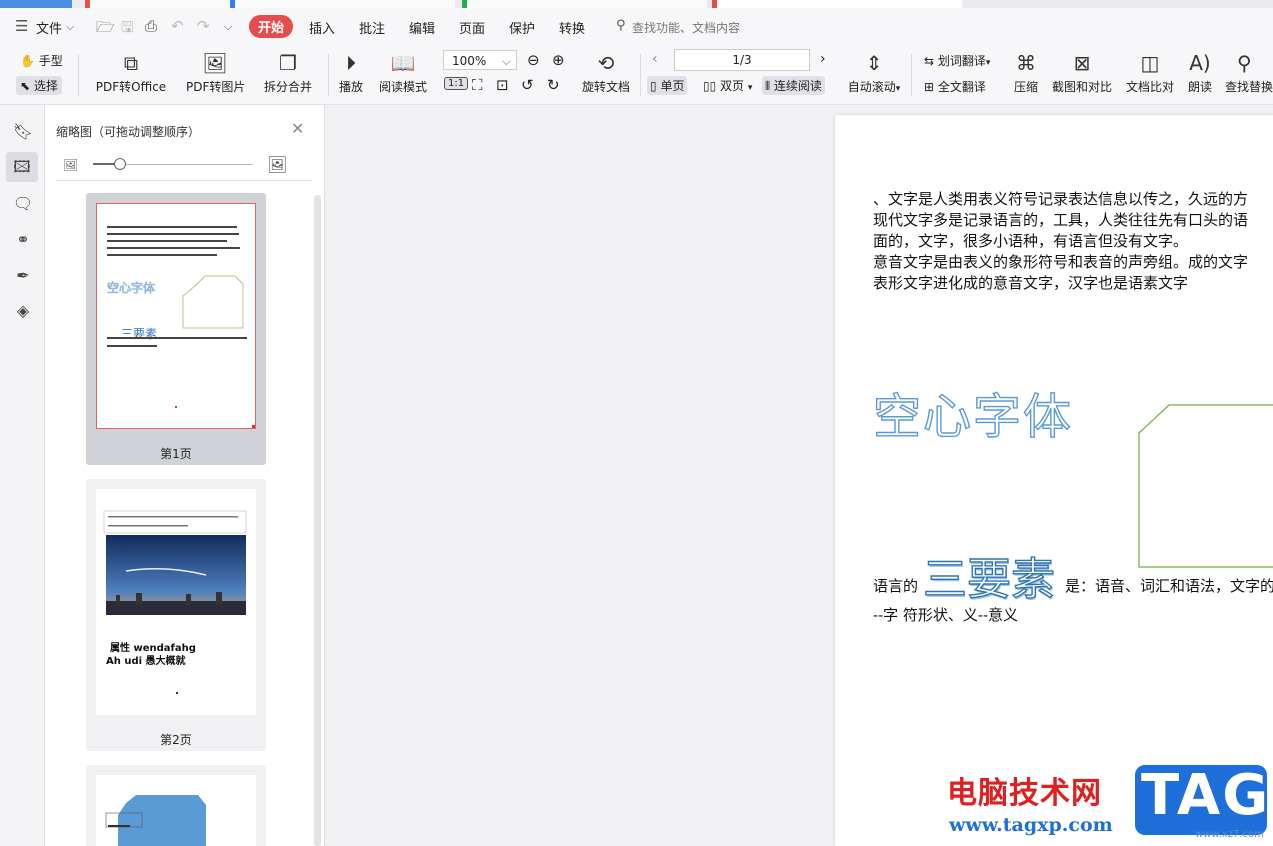 The height and width of the screenshot is (846, 1273). What do you see at coordinates (456, 83) in the screenshot?
I see `actual-size-button: 1:1` at bounding box center [456, 83].